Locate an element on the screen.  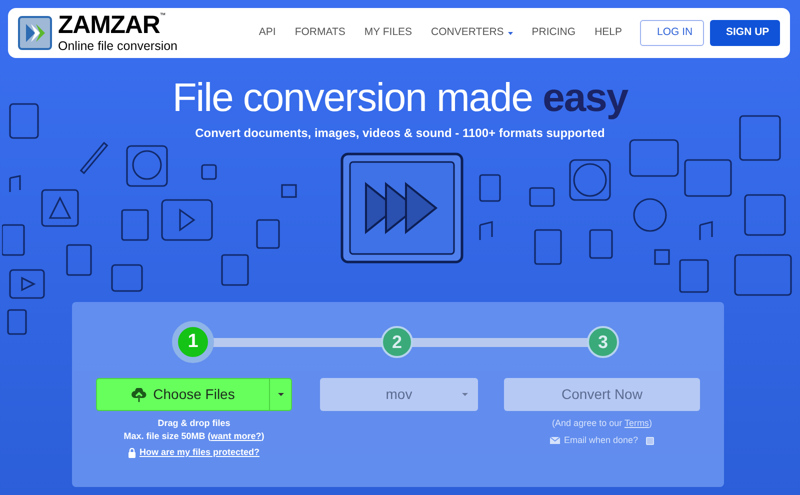
choose-files-label: Choose Files is located at coordinates (194, 394).